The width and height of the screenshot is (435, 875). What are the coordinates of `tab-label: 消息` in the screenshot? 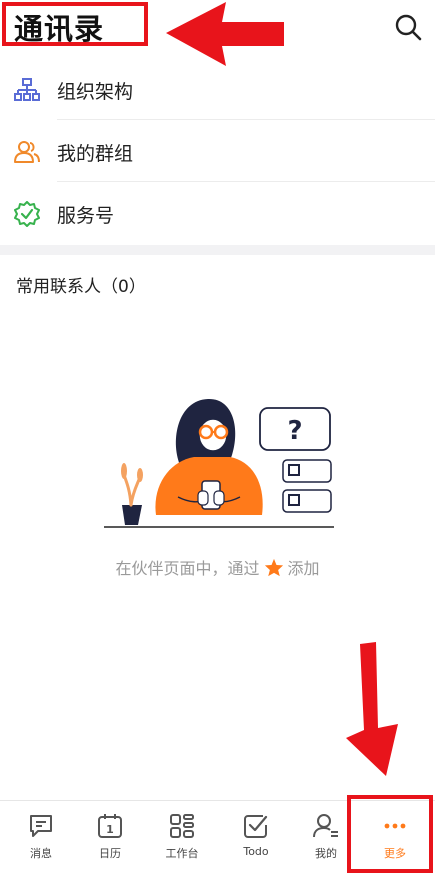 It's located at (41, 853).